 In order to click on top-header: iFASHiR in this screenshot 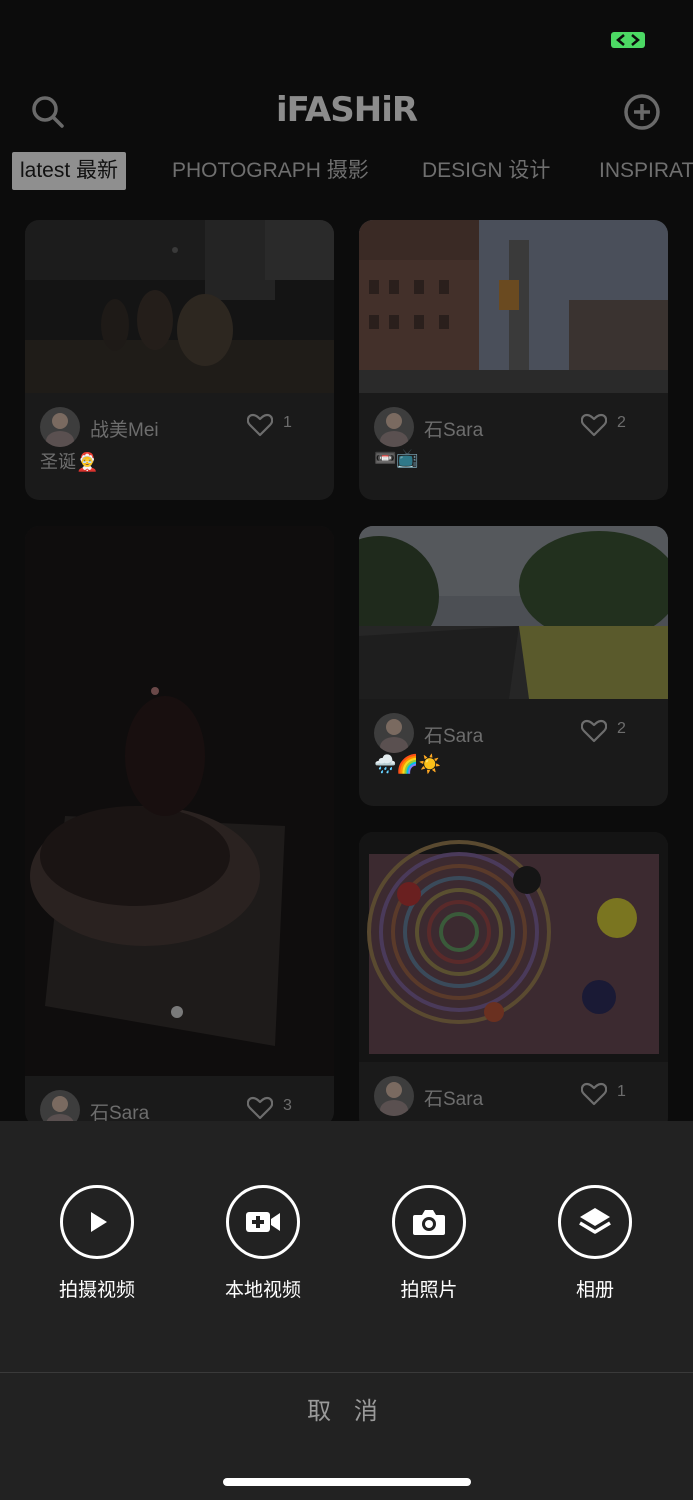, I will do `click(346, 112)`.